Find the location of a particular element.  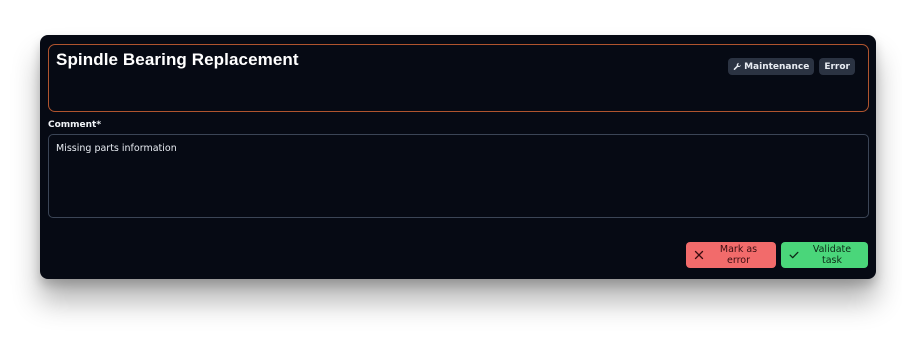

task-tags: Maintenance Error is located at coordinates (791, 66).